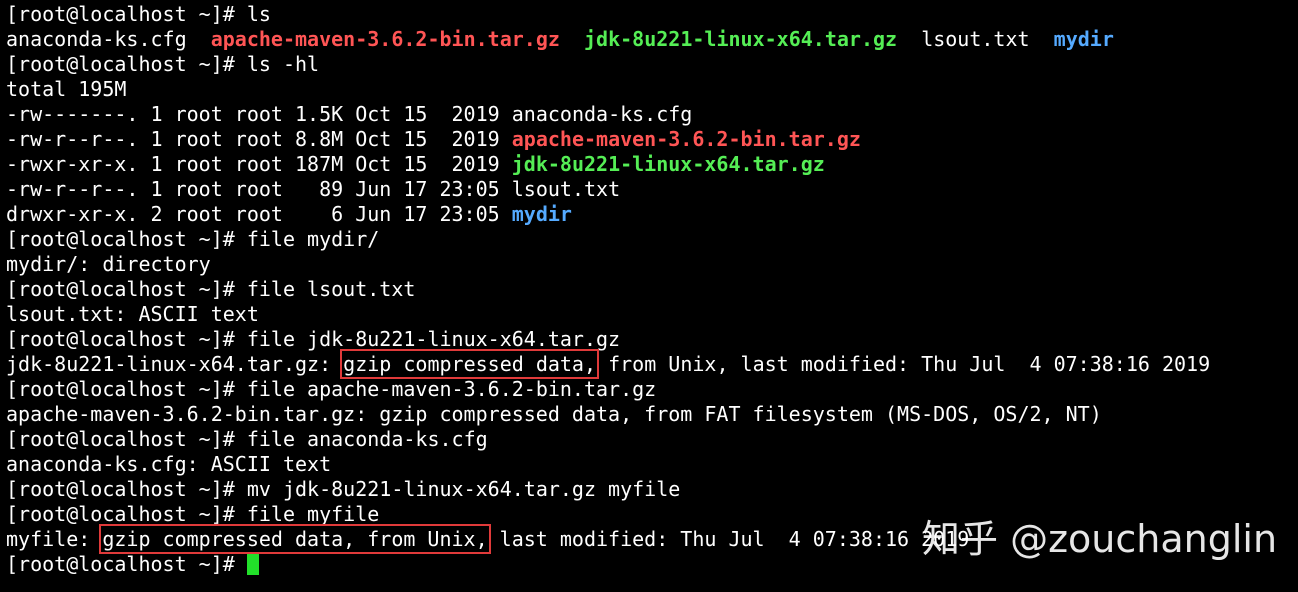 The width and height of the screenshot is (1298, 592). Describe the element at coordinates (313, 239) in the screenshot. I see `command-text: file mydir/` at that location.